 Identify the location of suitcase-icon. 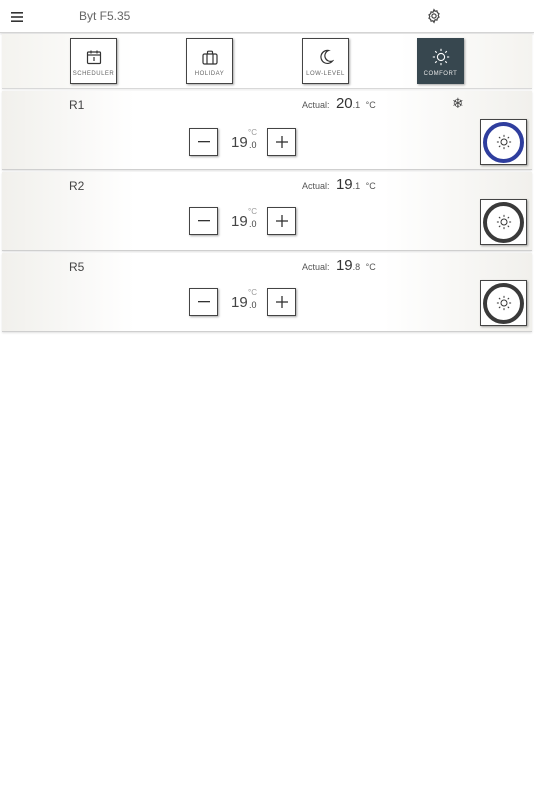
(209, 57).